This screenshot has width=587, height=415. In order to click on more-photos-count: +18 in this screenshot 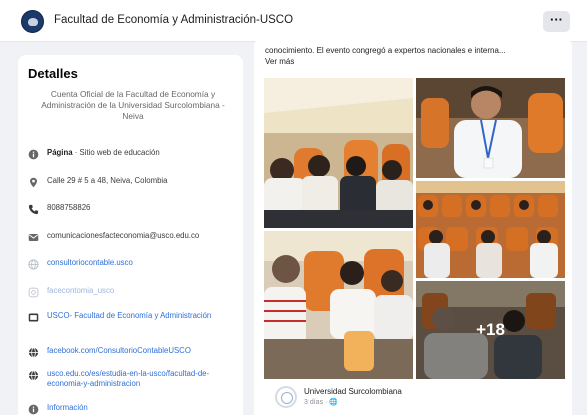, I will do `click(490, 330)`.